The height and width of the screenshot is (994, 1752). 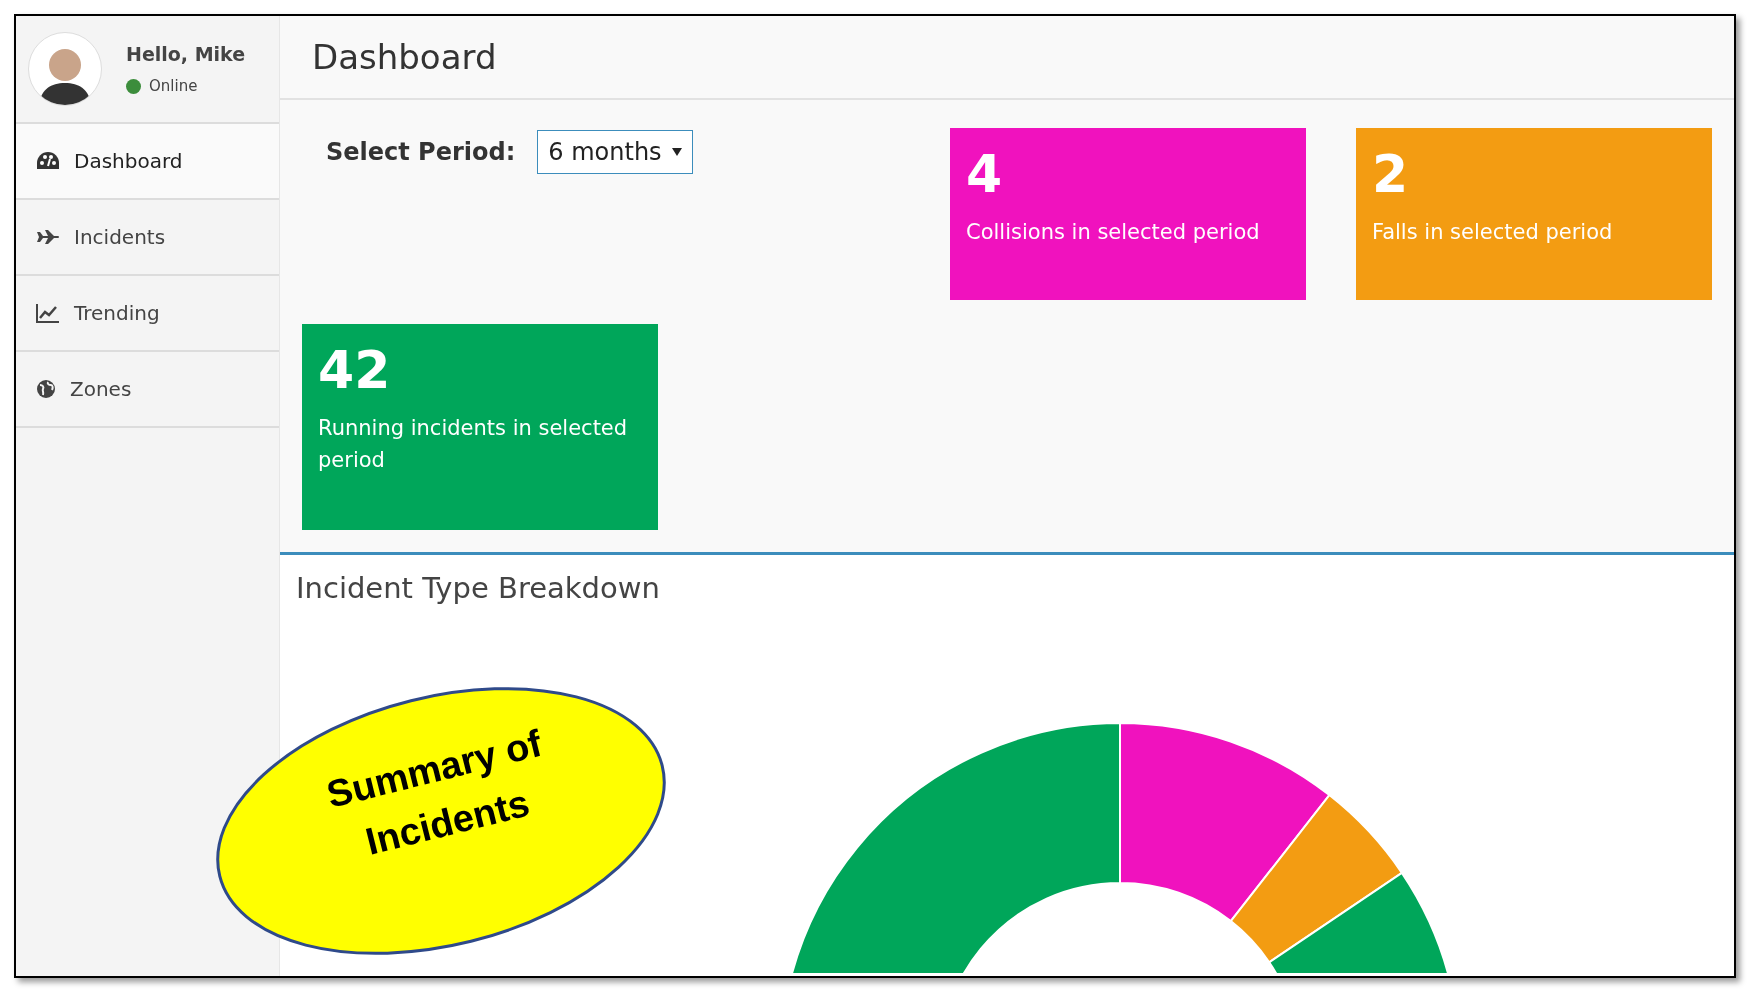 I want to click on globe-icon, so click(x=46, y=389).